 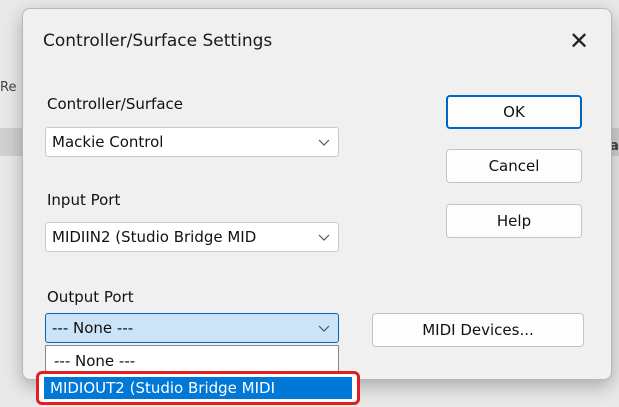 What do you see at coordinates (108, 142) in the screenshot?
I see `controller-surface-value: Mackie Control` at bounding box center [108, 142].